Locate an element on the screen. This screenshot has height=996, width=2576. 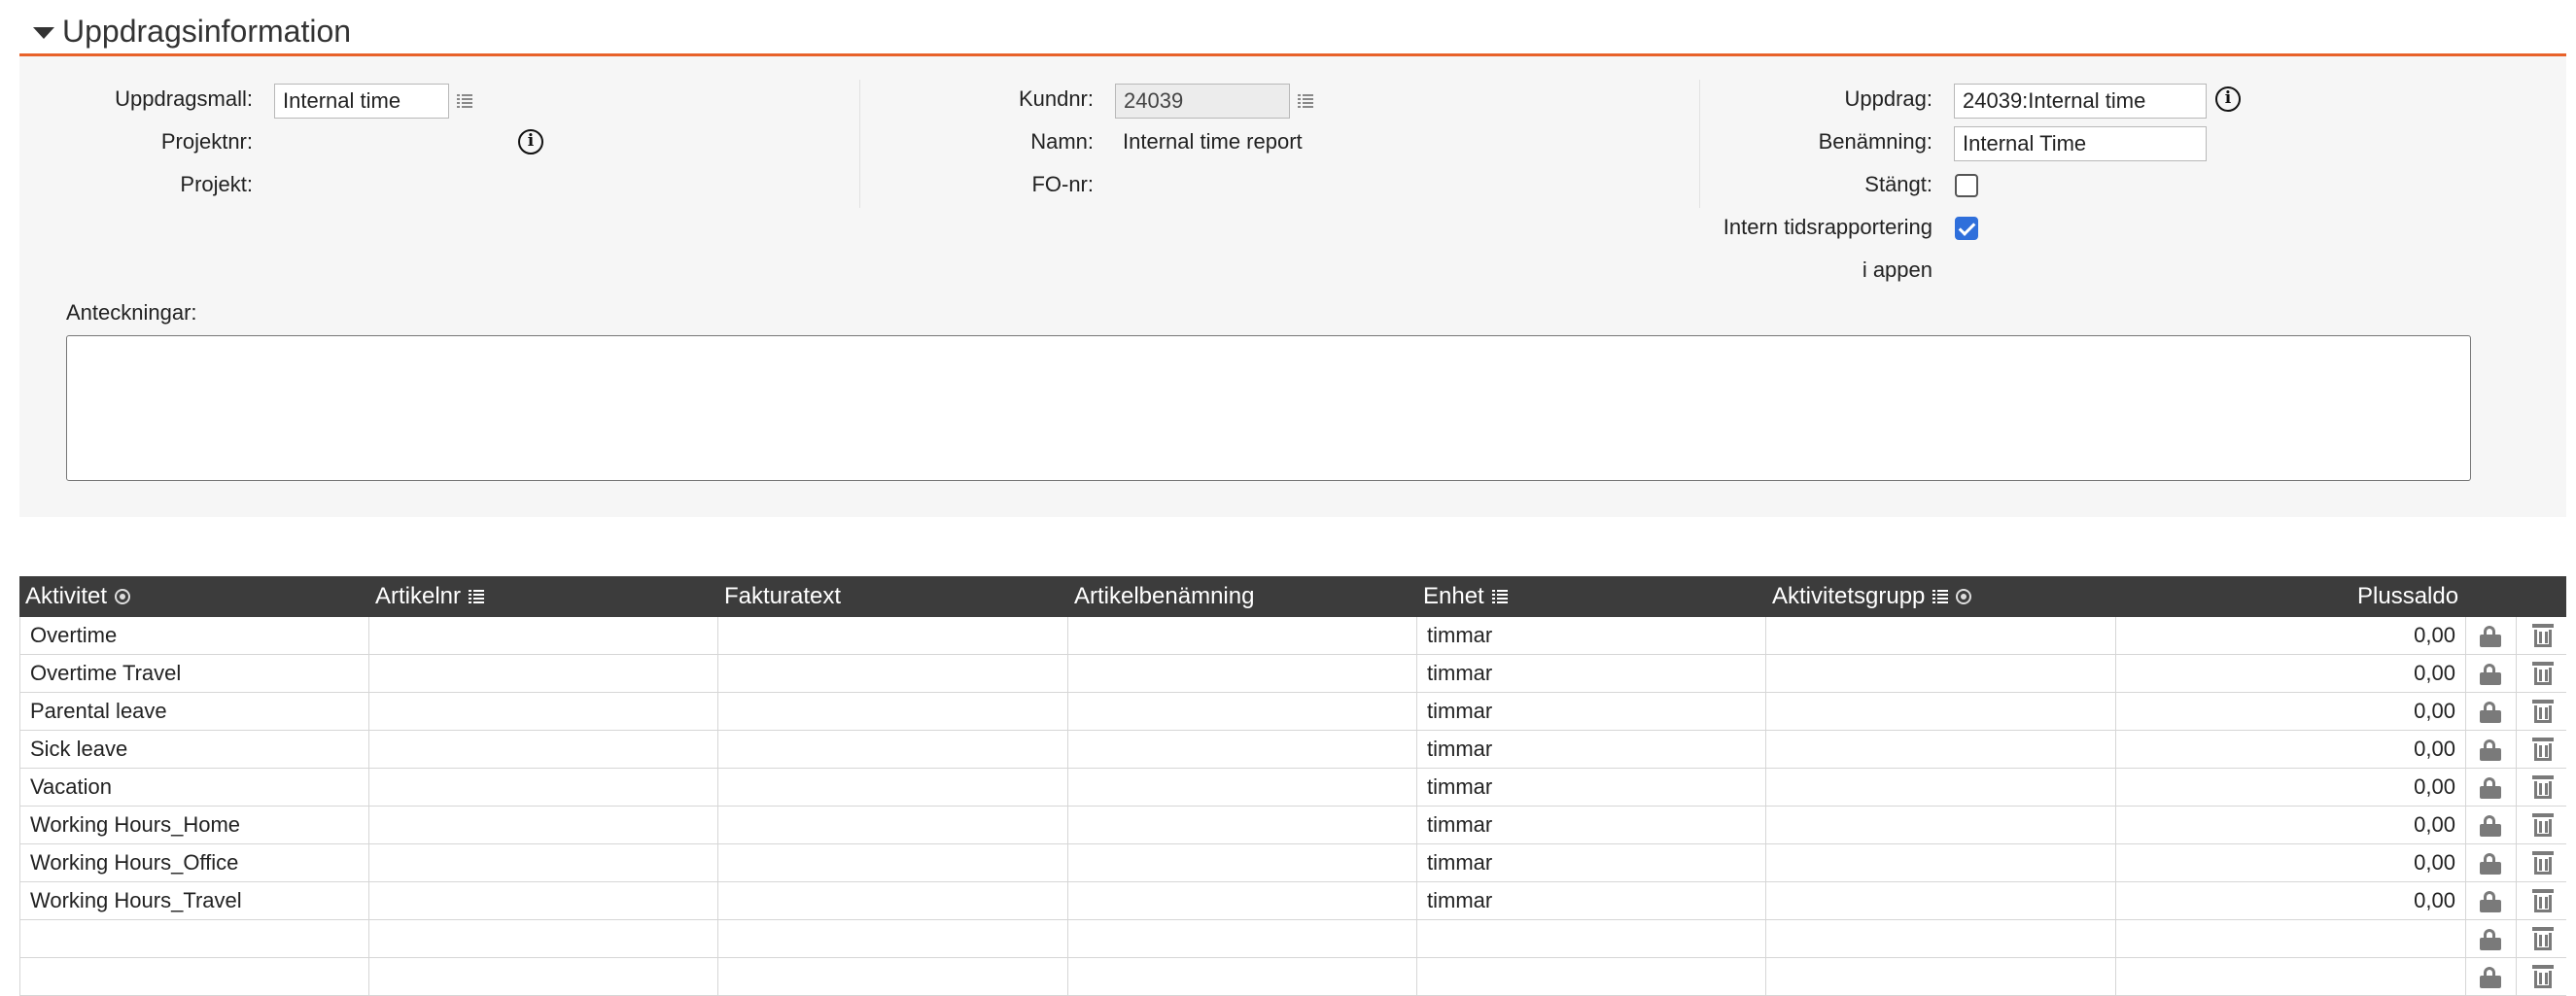
cell-activity: Parental leave is located at coordinates (193, 711).